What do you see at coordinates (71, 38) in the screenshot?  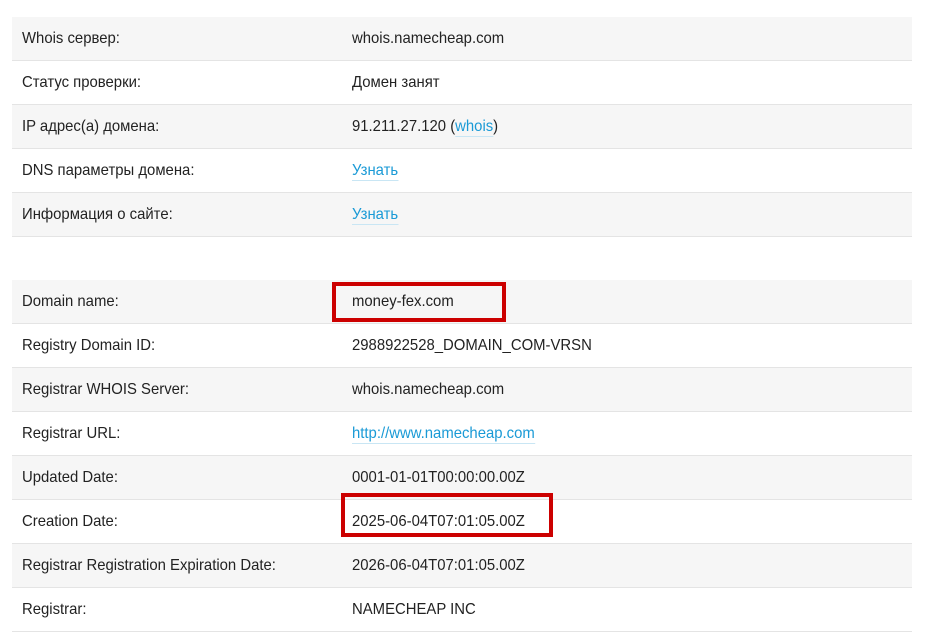 I see `row-label: Whois сервер:` at bounding box center [71, 38].